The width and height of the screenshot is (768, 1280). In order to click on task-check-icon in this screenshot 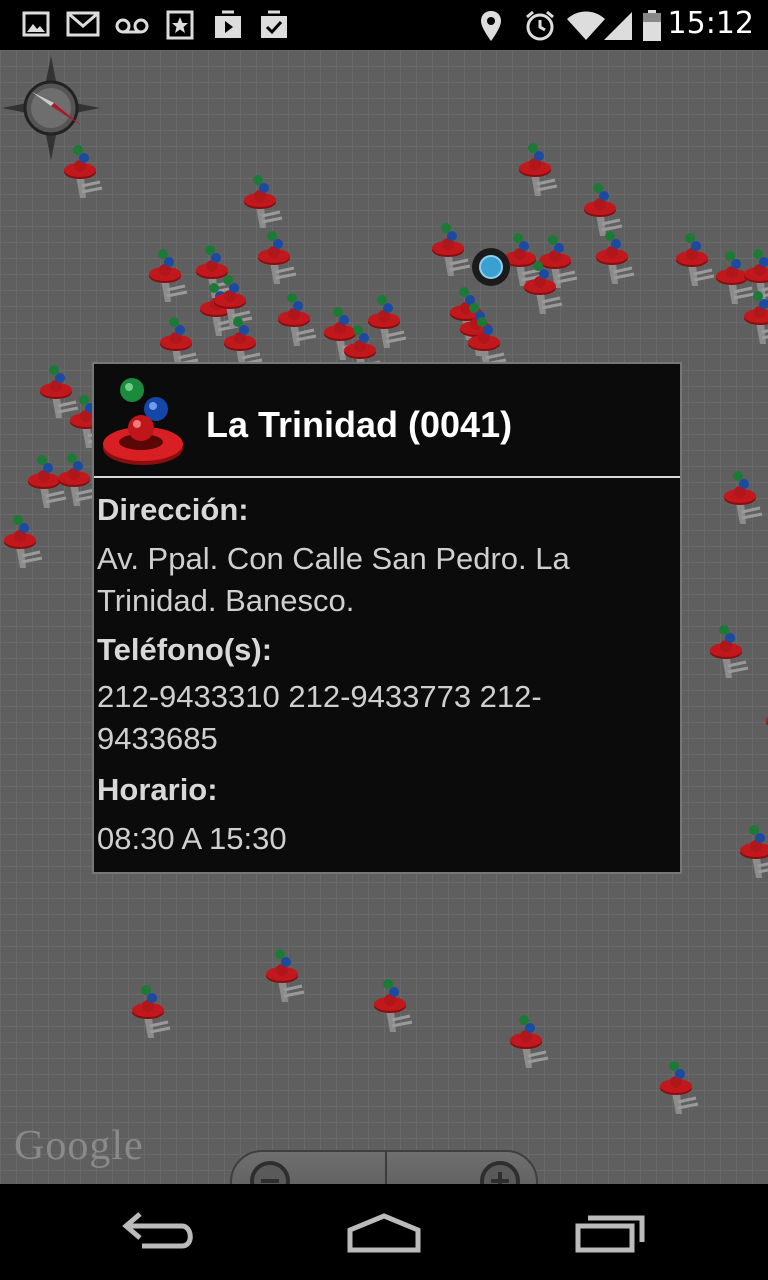, I will do `click(274, 24)`.